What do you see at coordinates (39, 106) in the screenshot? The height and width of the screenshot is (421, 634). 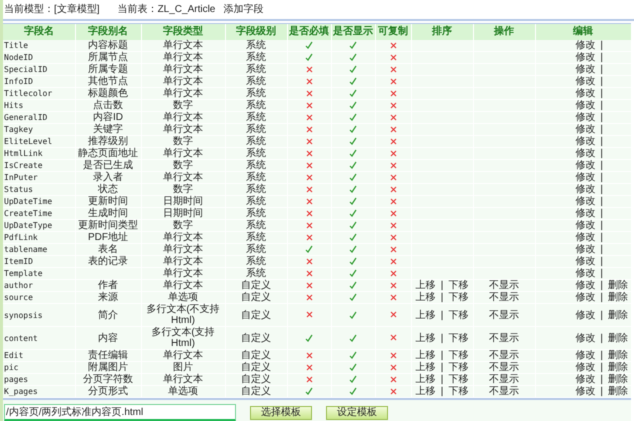 I see `field-name-cell: Hits` at bounding box center [39, 106].